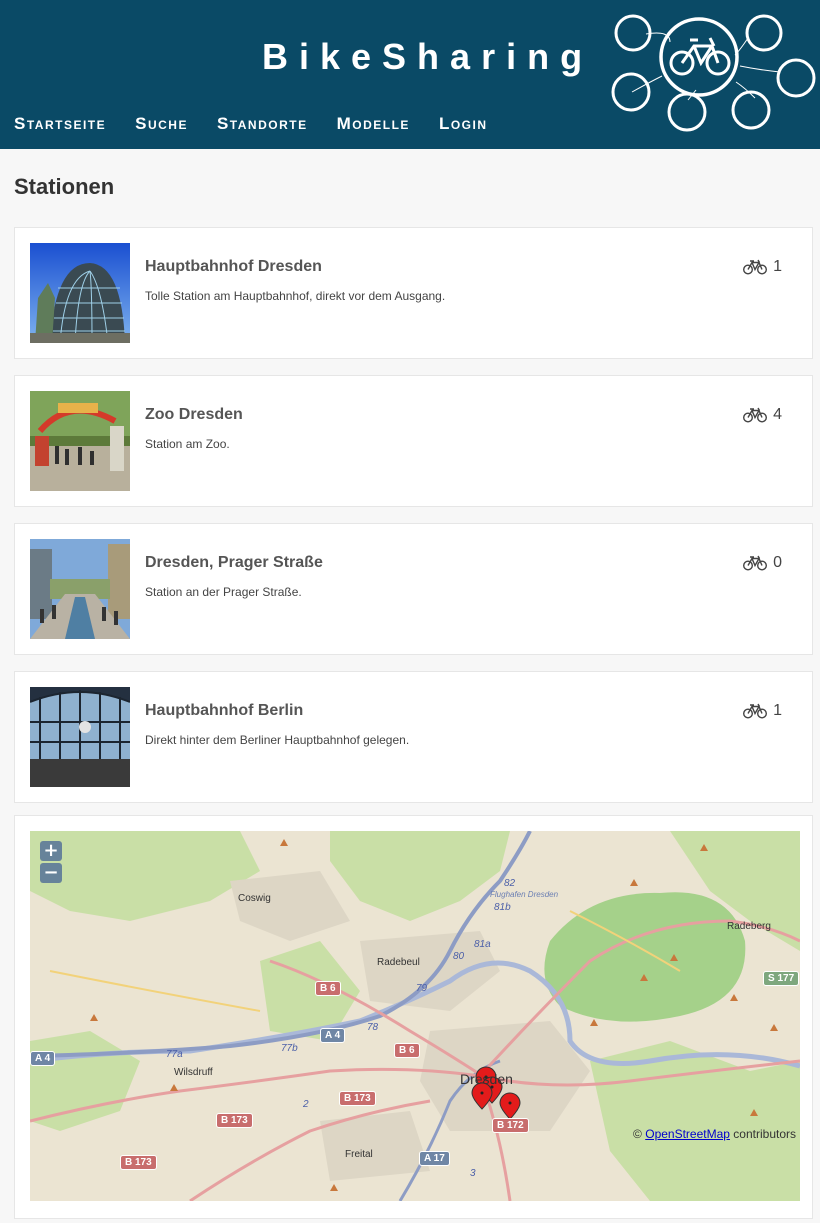  I want to click on map-label-coswig: Coswig, so click(254, 898).